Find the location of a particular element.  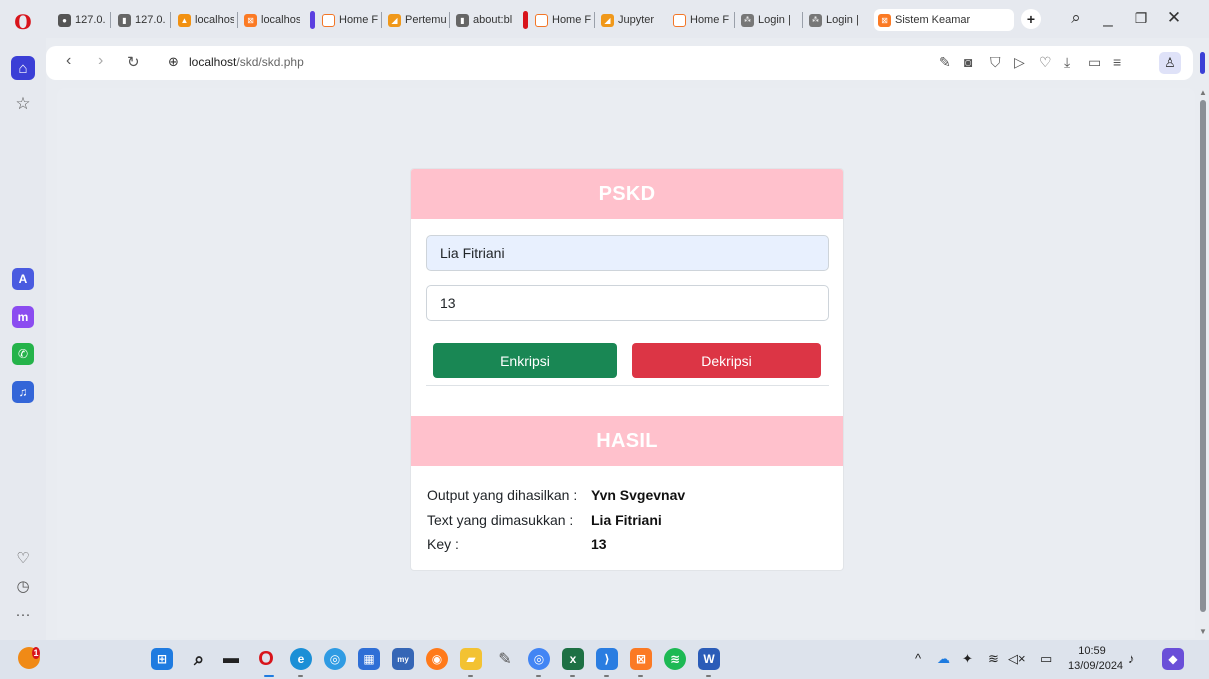

key-label: Key : is located at coordinates (443, 544).